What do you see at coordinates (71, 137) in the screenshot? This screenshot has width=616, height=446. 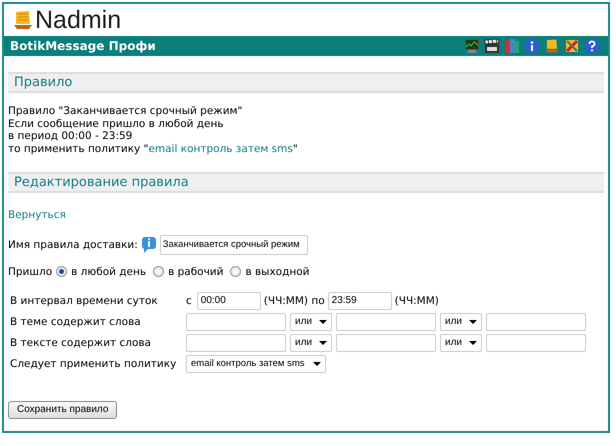 I see `summary-line: в период 00:00 - 23:59` at bounding box center [71, 137].